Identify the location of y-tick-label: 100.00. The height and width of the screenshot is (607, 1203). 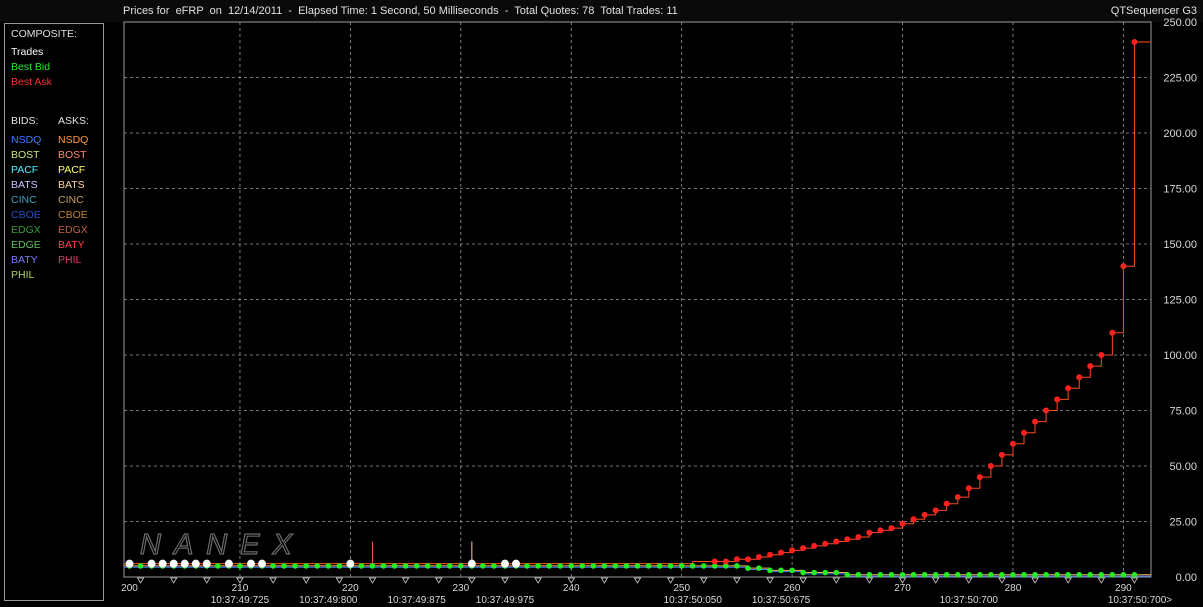
(1180, 356).